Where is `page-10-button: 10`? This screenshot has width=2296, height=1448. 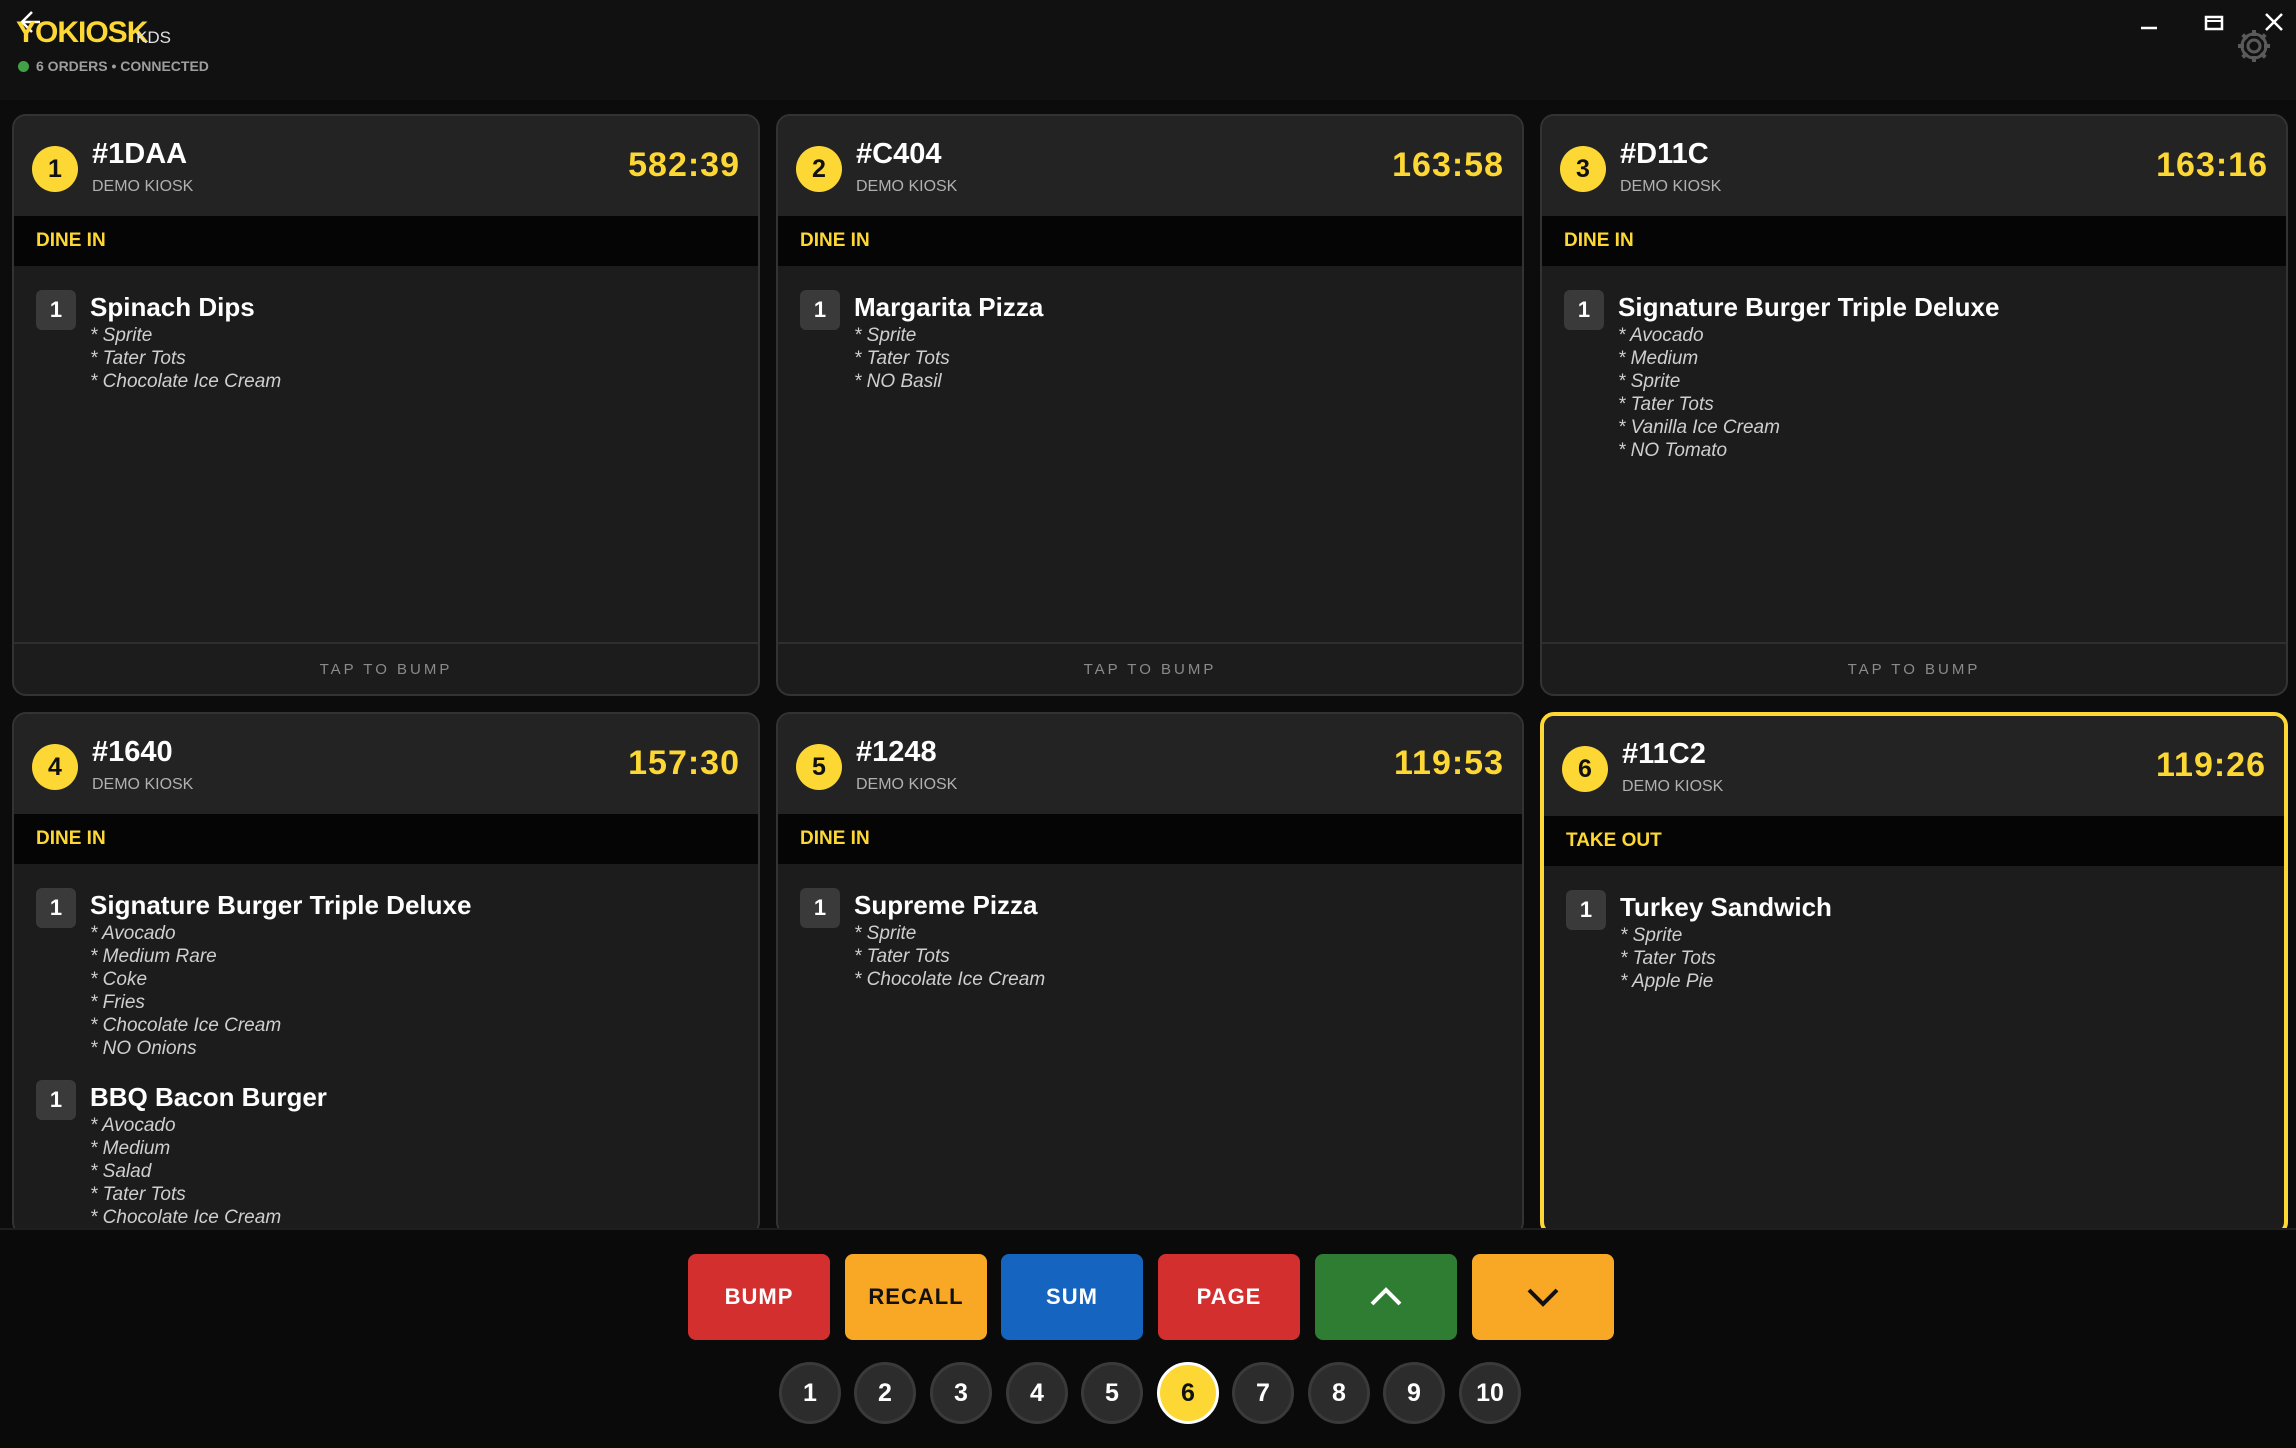
page-10-button: 10 is located at coordinates (1490, 1393).